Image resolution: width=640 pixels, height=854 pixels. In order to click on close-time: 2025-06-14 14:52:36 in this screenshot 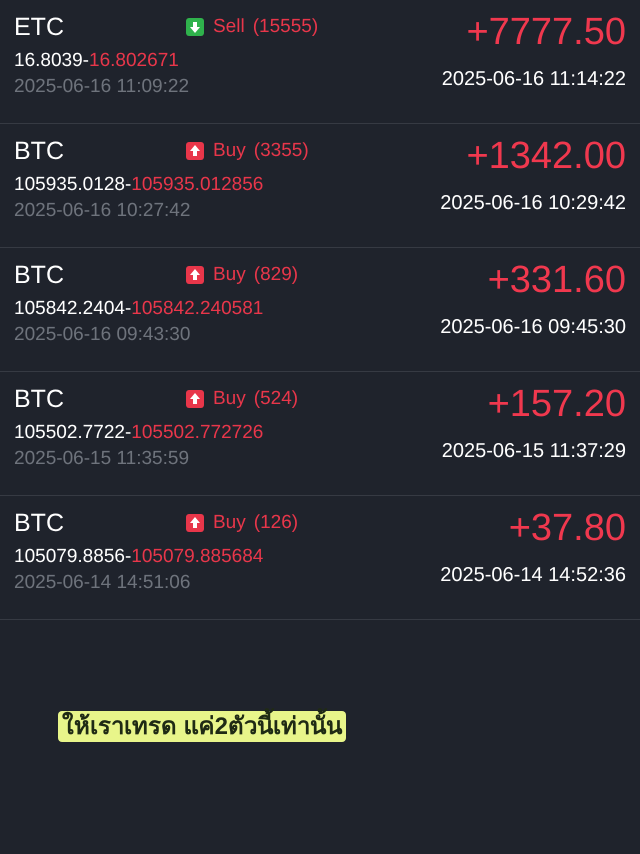, I will do `click(533, 575)`.